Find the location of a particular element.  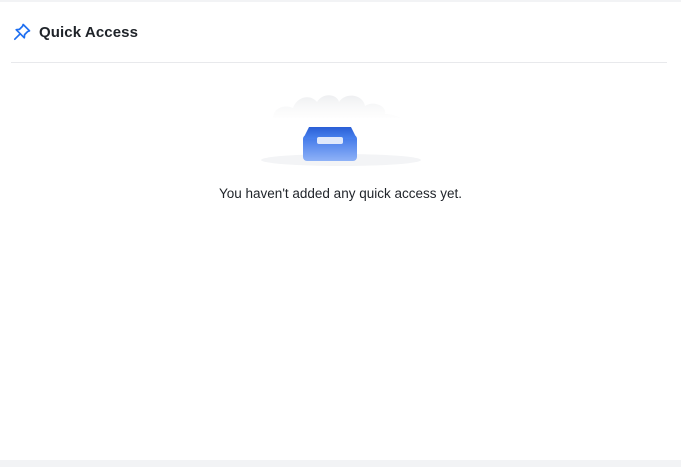

pin-icon is located at coordinates (22, 32).